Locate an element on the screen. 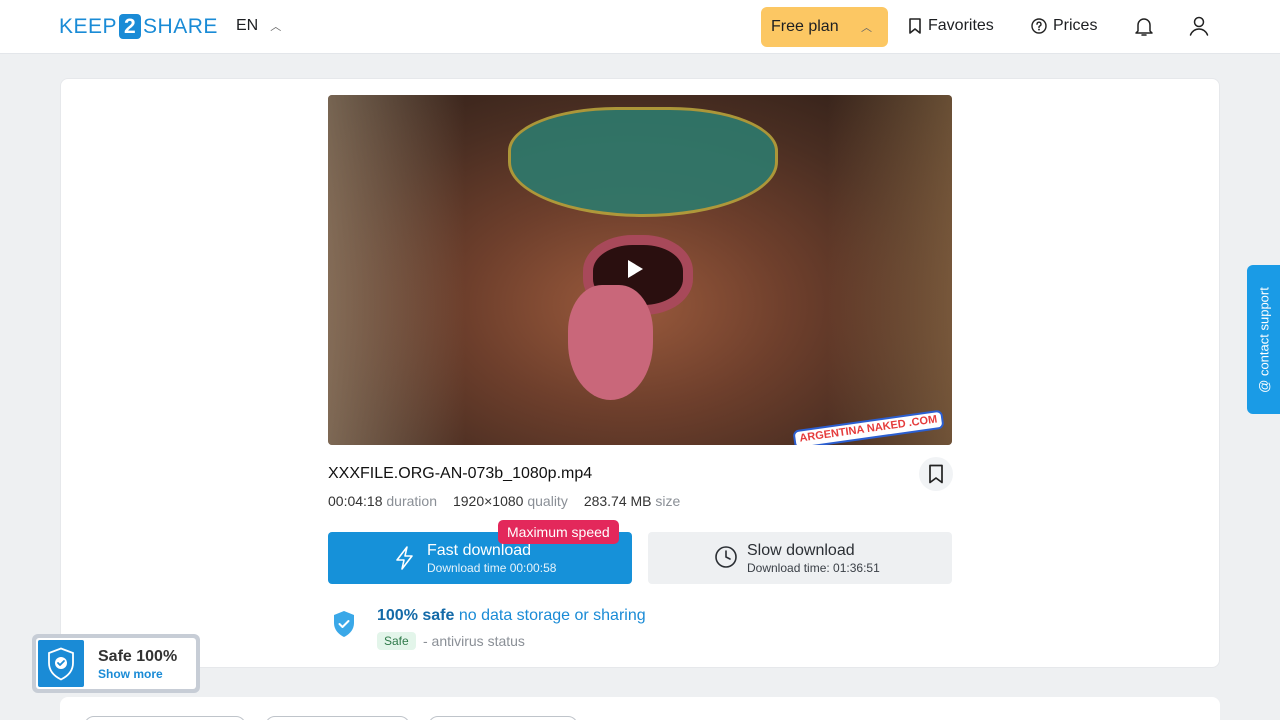 This screenshot has width=1280, height=720. logo-text-share: SHARE is located at coordinates (180, 26).